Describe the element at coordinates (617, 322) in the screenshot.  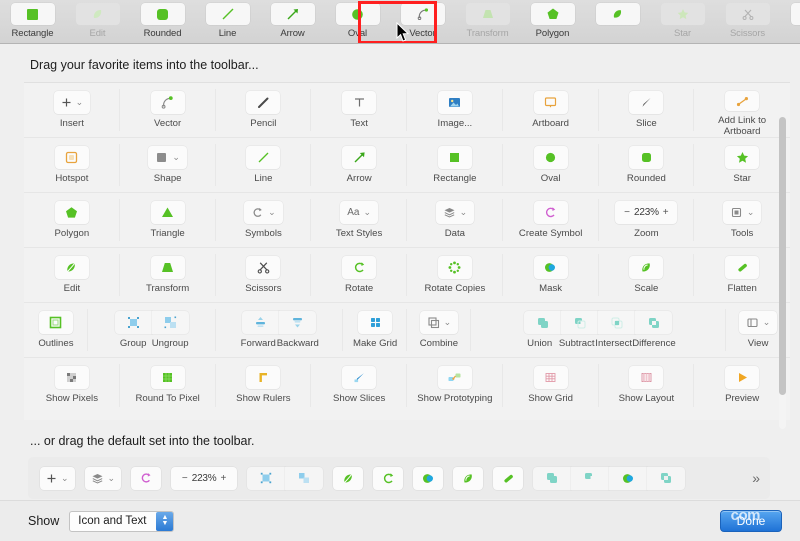
I see `intersect-button` at that location.